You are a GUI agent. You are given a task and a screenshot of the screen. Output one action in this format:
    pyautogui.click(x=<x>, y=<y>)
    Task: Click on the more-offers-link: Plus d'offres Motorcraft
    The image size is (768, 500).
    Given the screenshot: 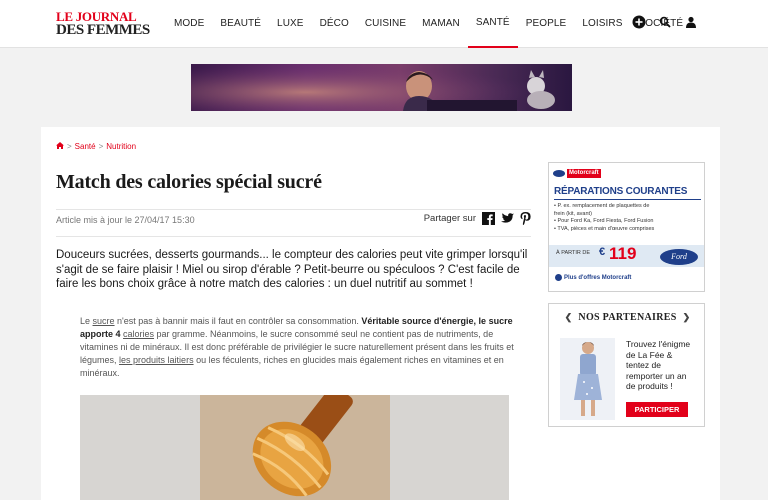 What is the action you would take?
    pyautogui.click(x=593, y=277)
    